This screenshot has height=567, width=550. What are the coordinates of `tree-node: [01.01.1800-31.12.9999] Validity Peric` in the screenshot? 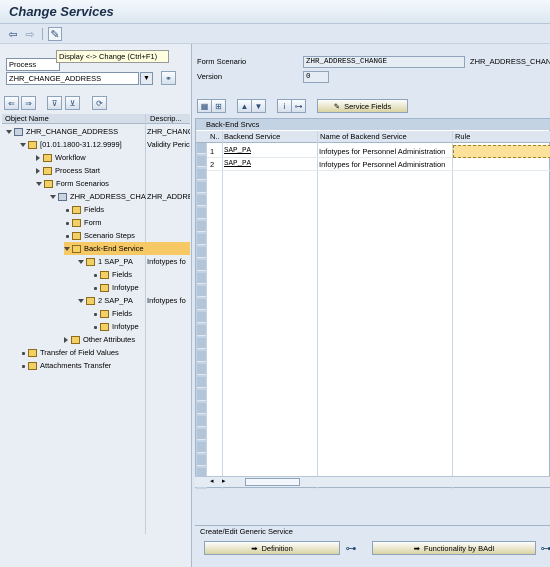 It's located at (96, 144).